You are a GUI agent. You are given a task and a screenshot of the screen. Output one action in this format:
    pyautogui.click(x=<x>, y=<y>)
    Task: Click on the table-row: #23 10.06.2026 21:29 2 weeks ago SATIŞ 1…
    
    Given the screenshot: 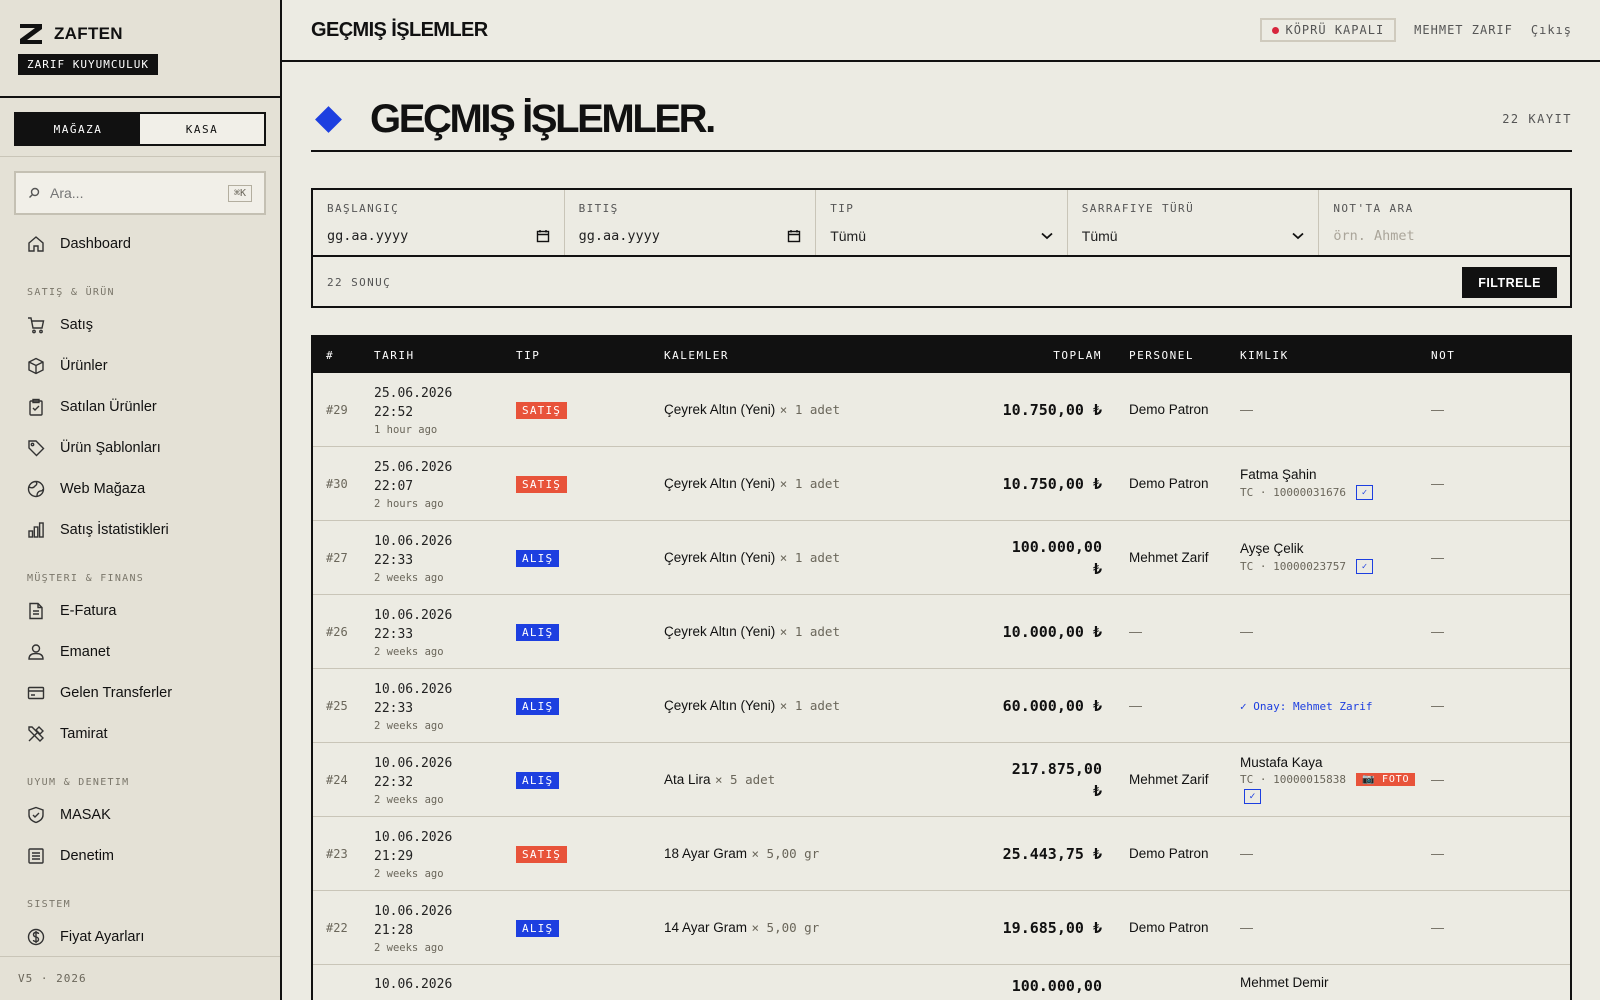 What is the action you would take?
    pyautogui.click(x=941, y=854)
    